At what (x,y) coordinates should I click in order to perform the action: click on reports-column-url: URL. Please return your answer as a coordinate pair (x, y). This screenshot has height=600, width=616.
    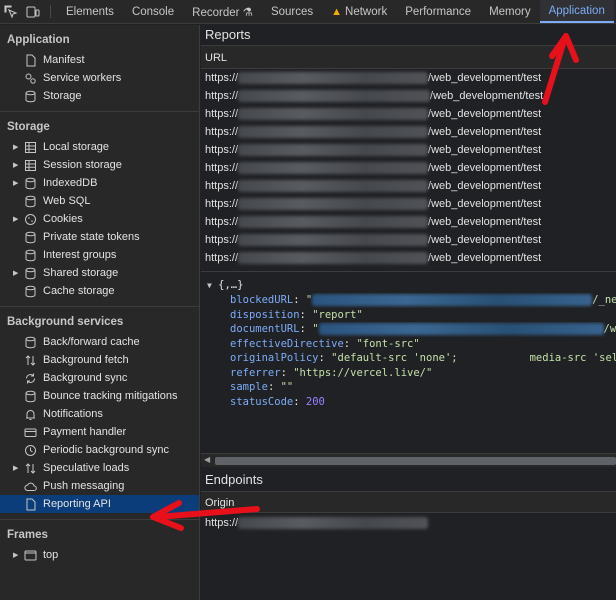
    Looking at the image, I should click on (408, 57).